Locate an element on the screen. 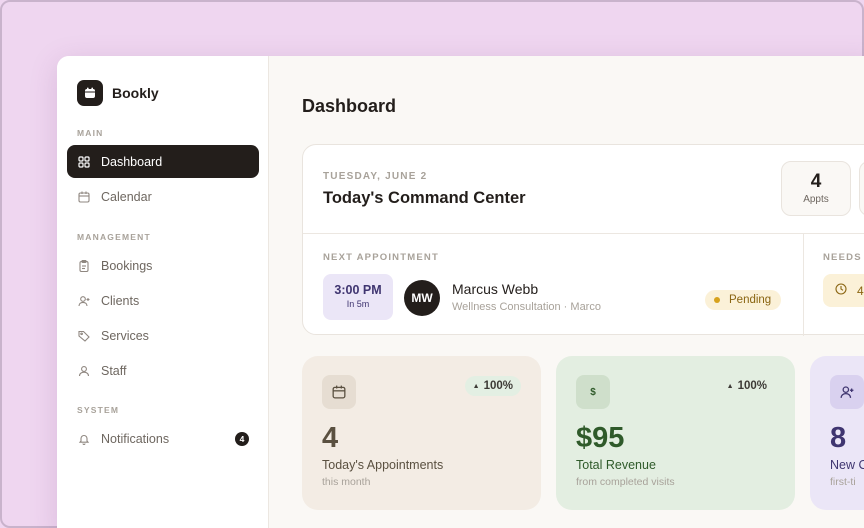  appts-caption: Appts is located at coordinates (816, 199).